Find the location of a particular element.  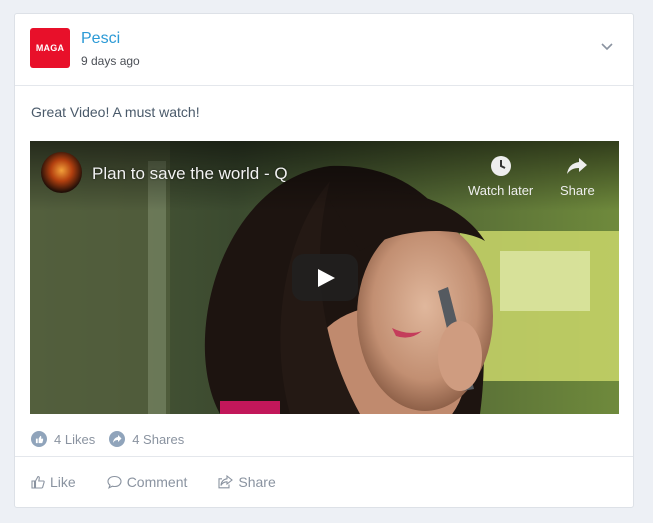

share-label: Share is located at coordinates (257, 482).